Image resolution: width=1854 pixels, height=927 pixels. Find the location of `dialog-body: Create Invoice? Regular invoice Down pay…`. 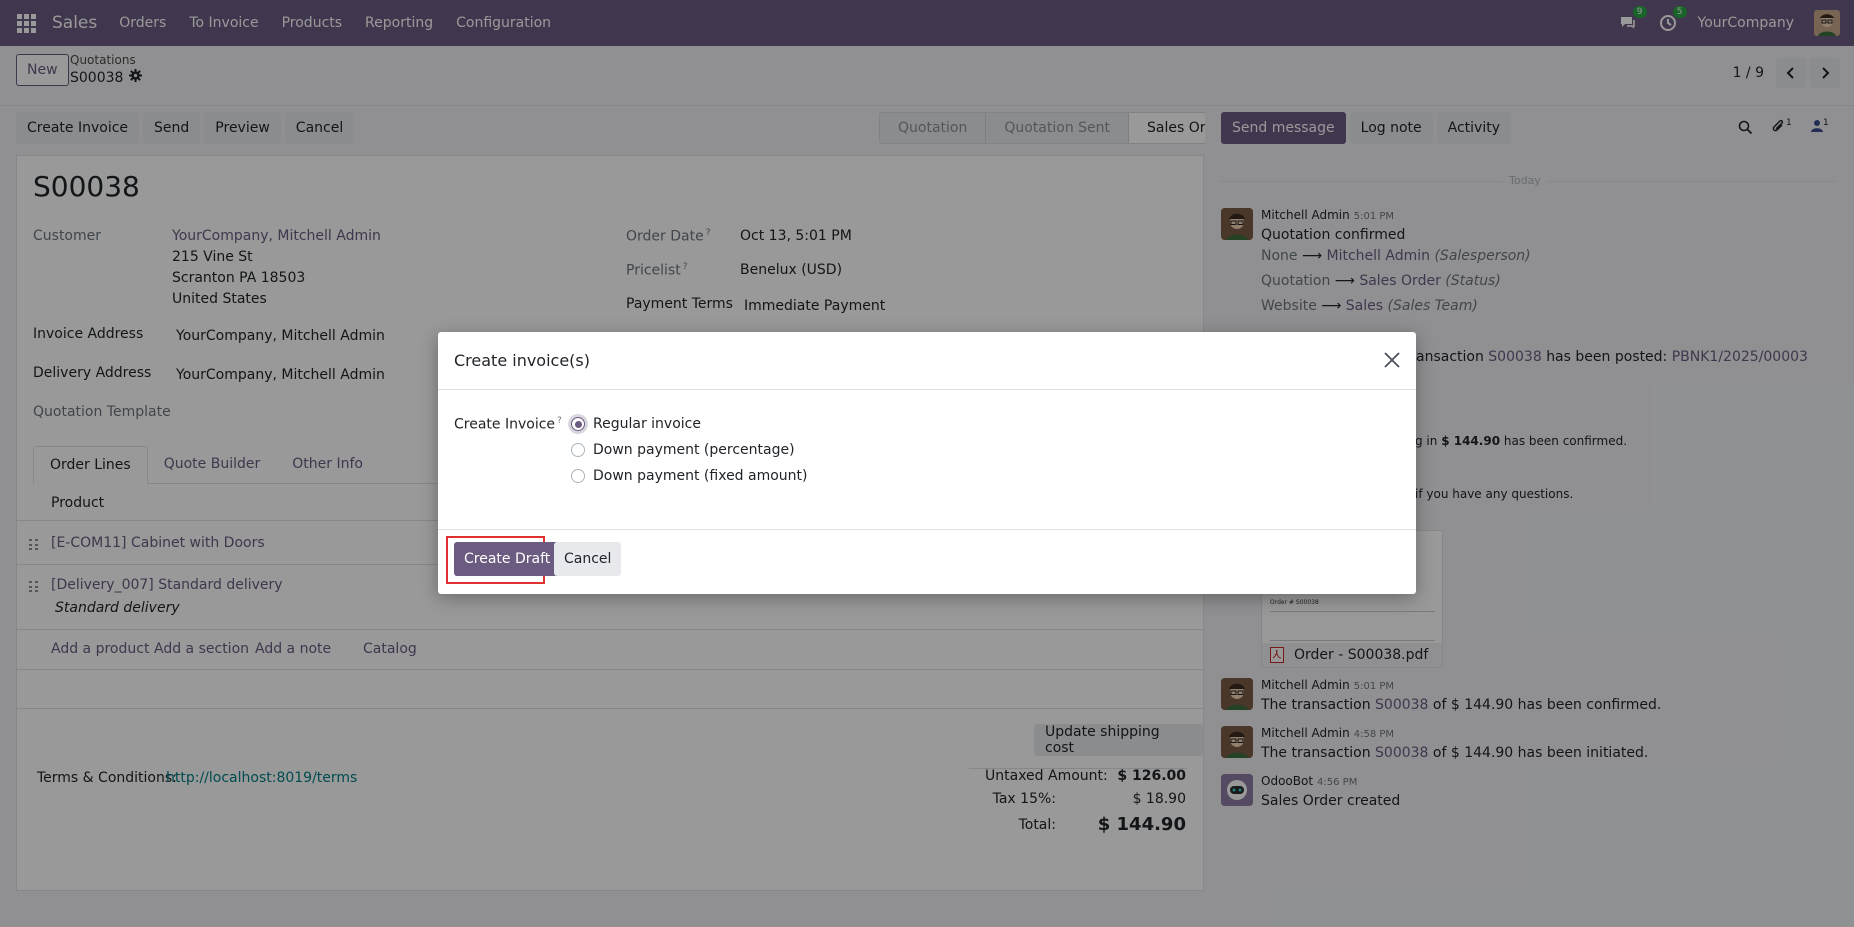

dialog-body: Create Invoice? Regular invoice Down pay… is located at coordinates (927, 460).